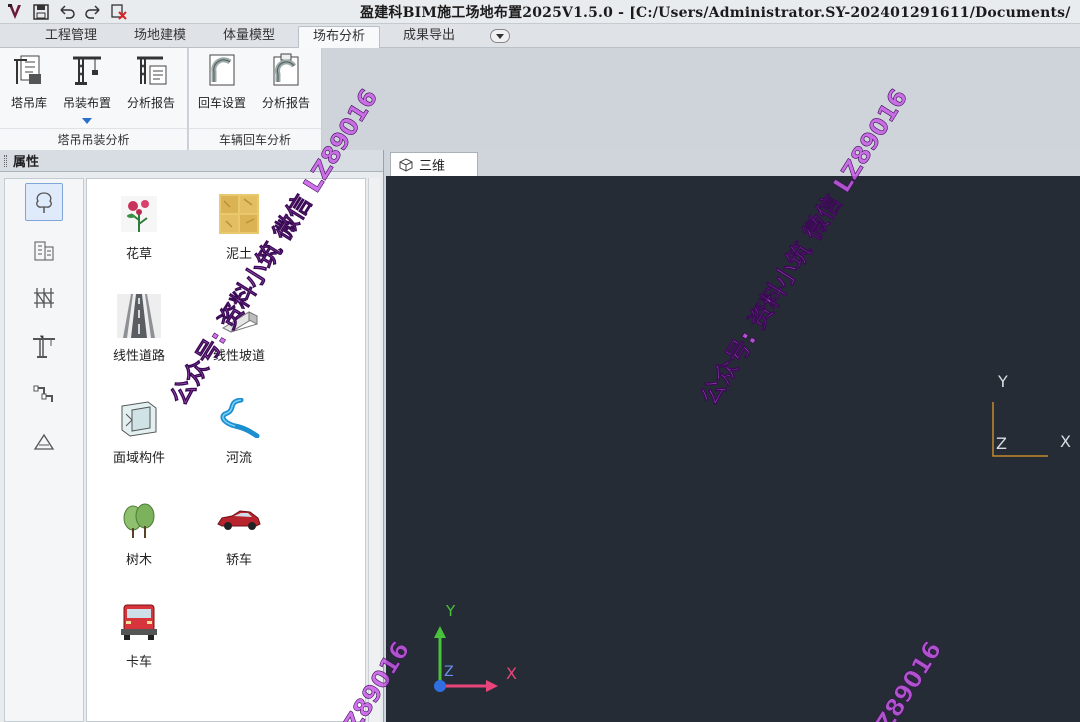  I want to click on gallery-item-river: 河流, so click(239, 432).